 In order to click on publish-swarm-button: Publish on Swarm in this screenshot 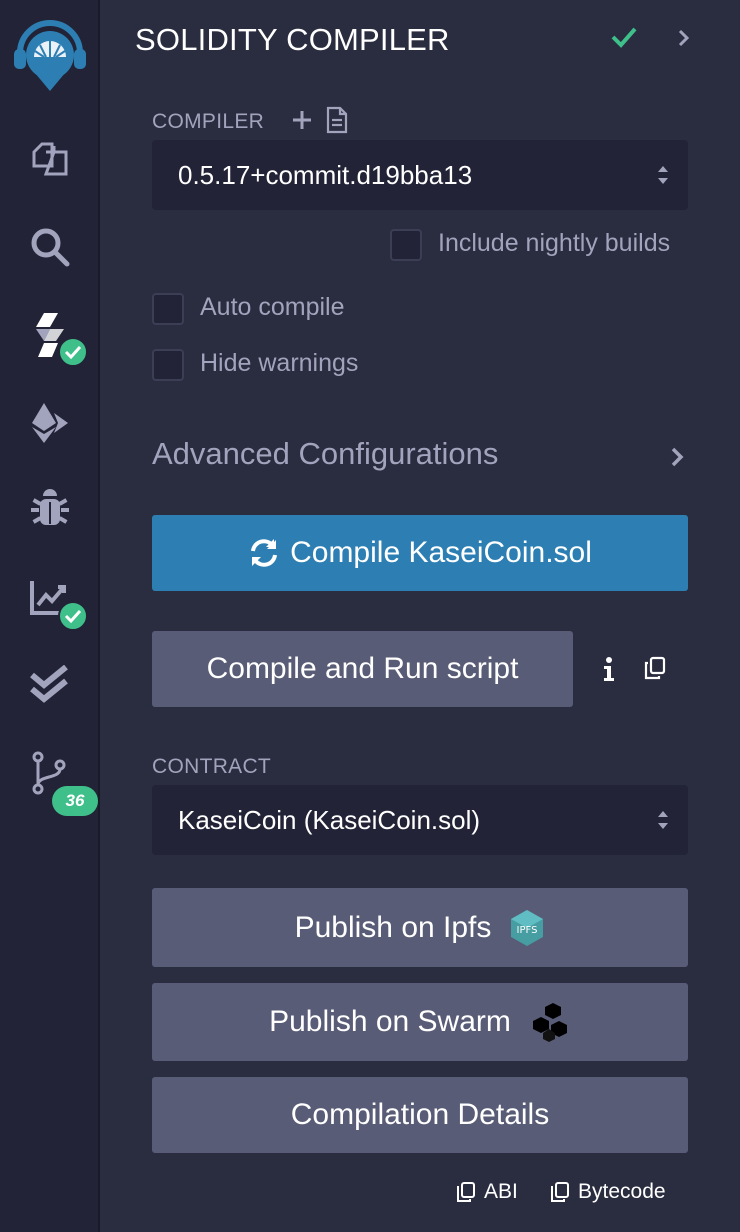, I will do `click(420, 1022)`.